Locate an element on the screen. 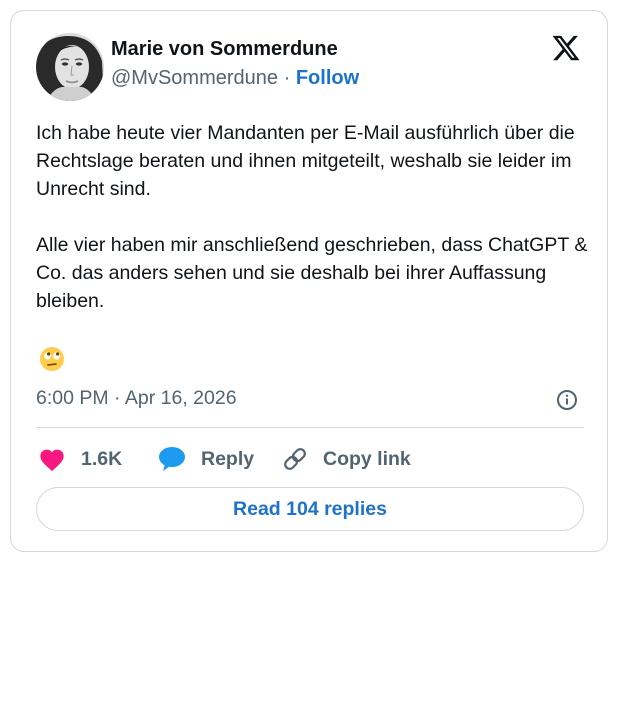 The image size is (620, 718). read-replies-button: Read 104 replies is located at coordinates (310, 509).